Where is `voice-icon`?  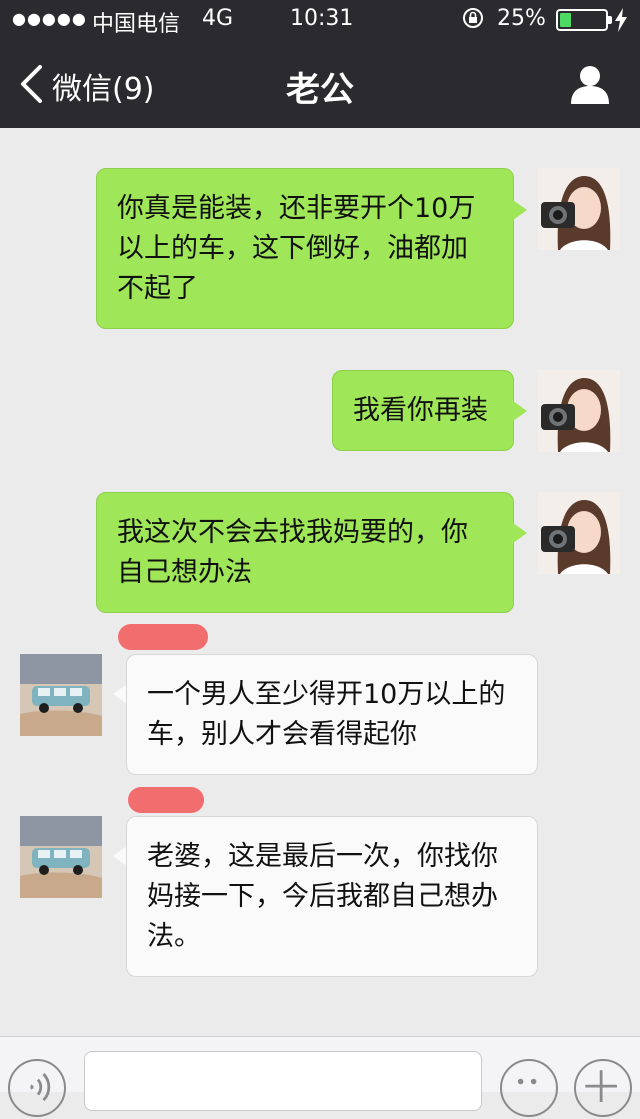 voice-icon is located at coordinates (37, 1088).